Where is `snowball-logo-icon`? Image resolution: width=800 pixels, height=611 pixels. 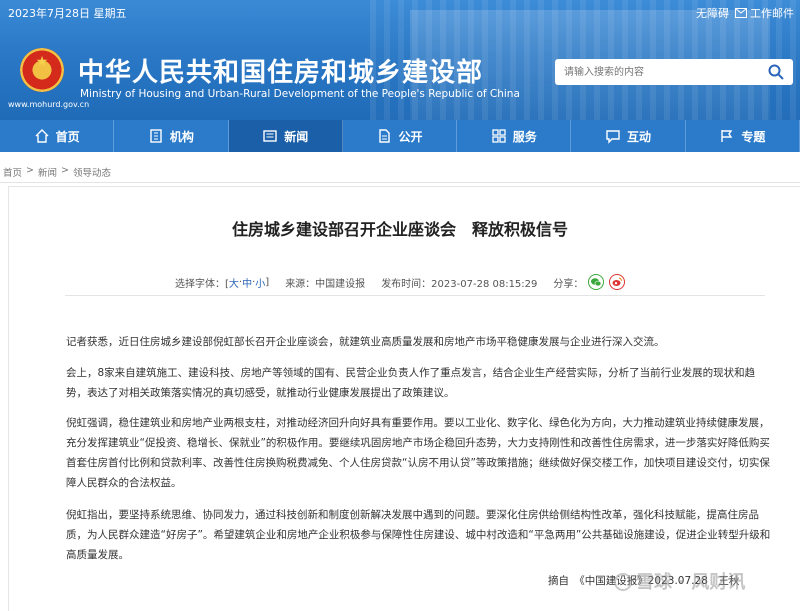
snowball-logo-icon is located at coordinates (623, 582).